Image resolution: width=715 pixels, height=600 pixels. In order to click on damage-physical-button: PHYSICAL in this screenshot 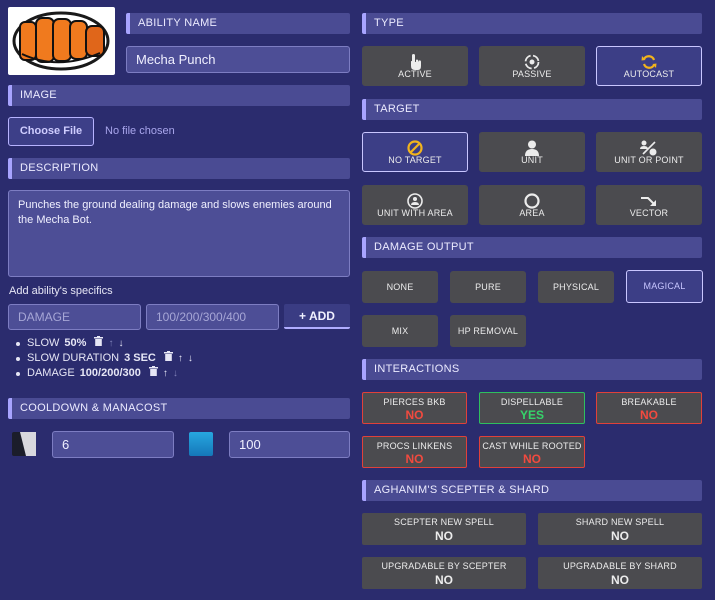, I will do `click(576, 287)`.